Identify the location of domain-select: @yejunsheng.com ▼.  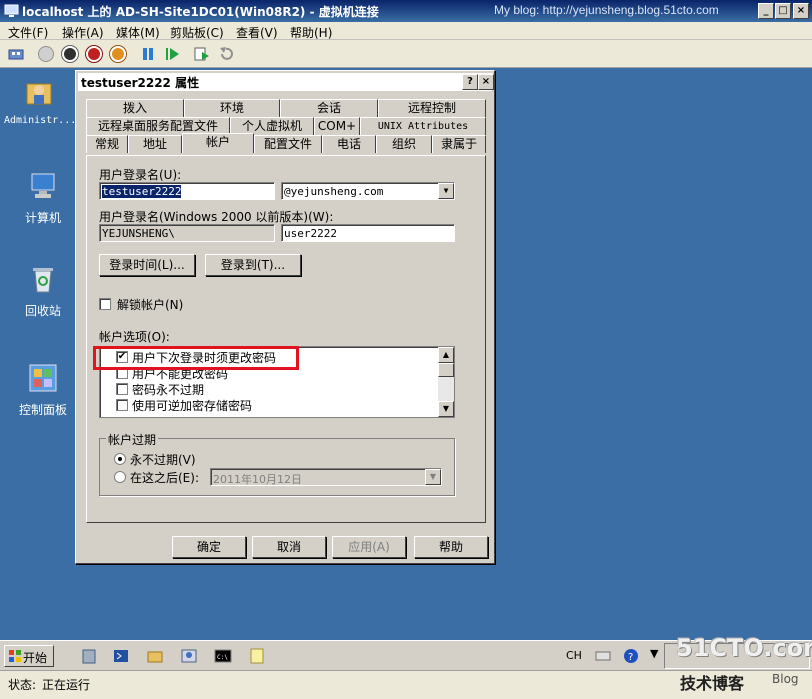
(368, 191).